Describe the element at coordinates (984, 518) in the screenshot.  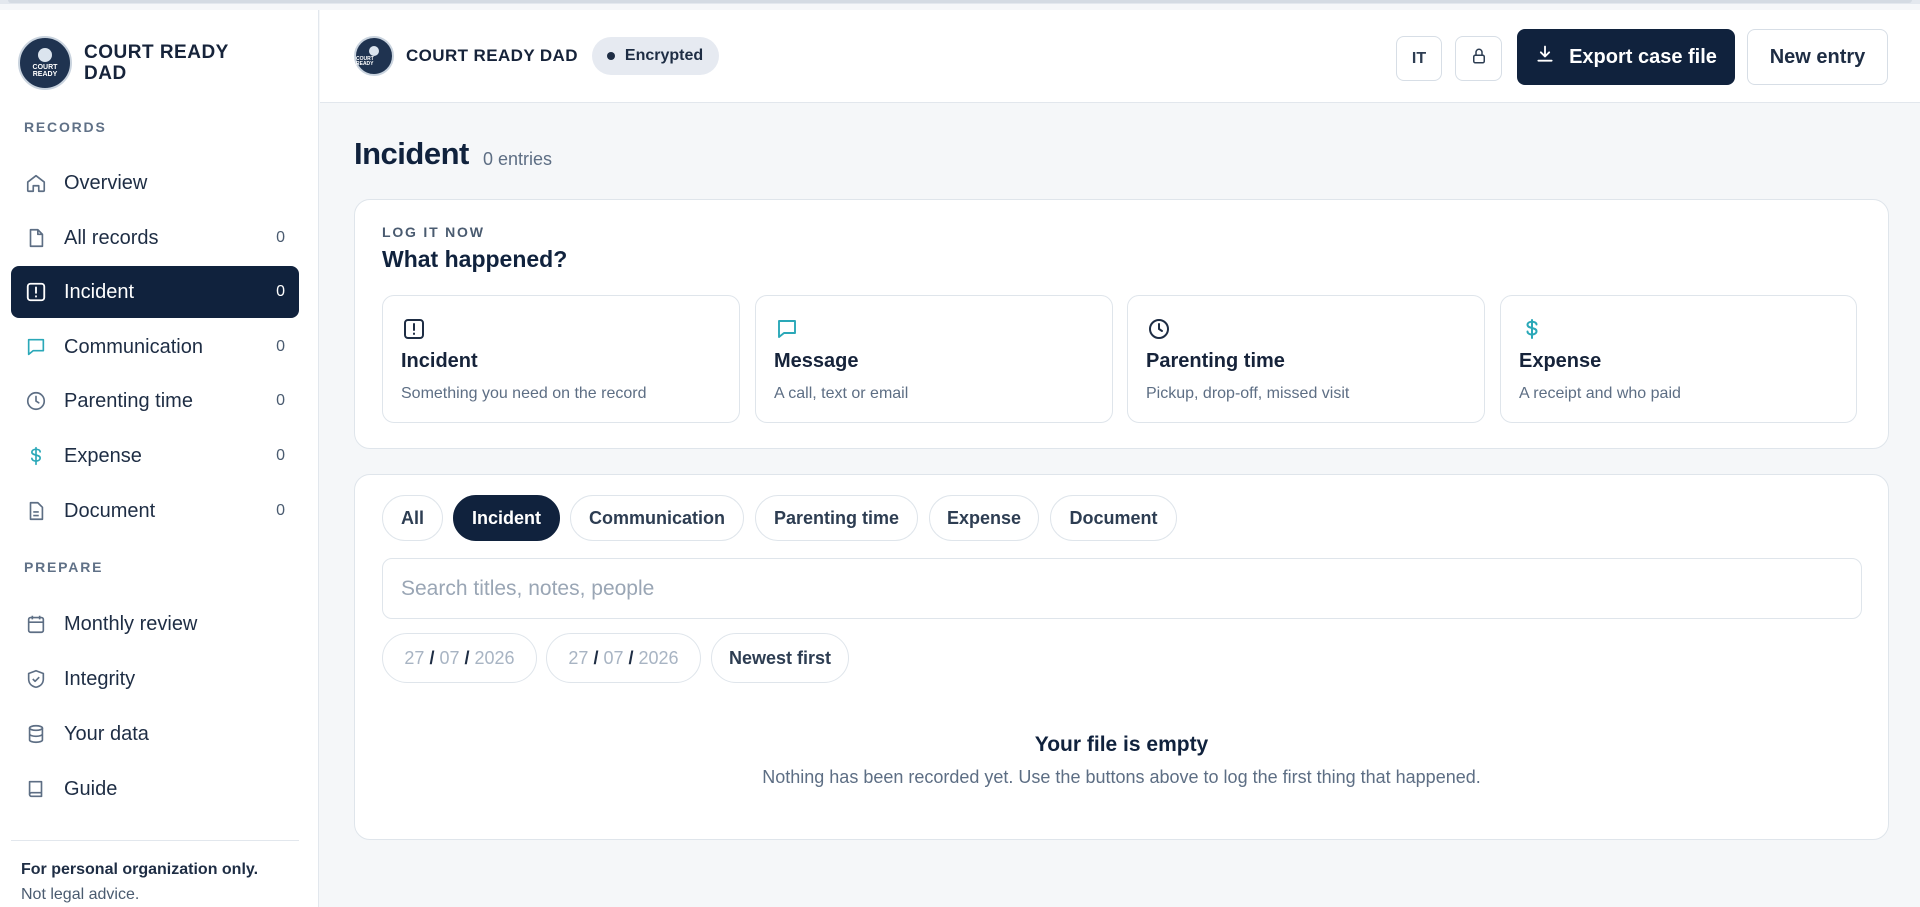
I see `filter-chip-expense: Expense` at that location.